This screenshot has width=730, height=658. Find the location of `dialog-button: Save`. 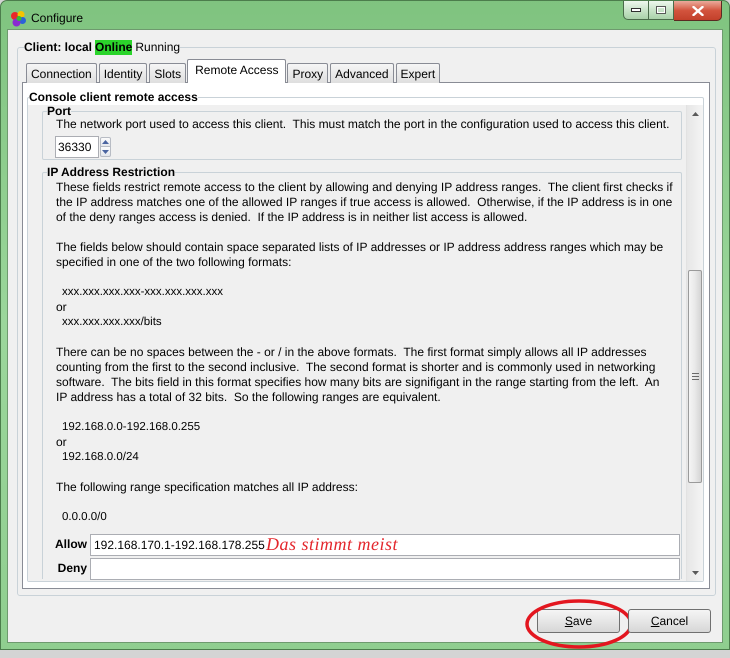

dialog-button: Save is located at coordinates (578, 621).